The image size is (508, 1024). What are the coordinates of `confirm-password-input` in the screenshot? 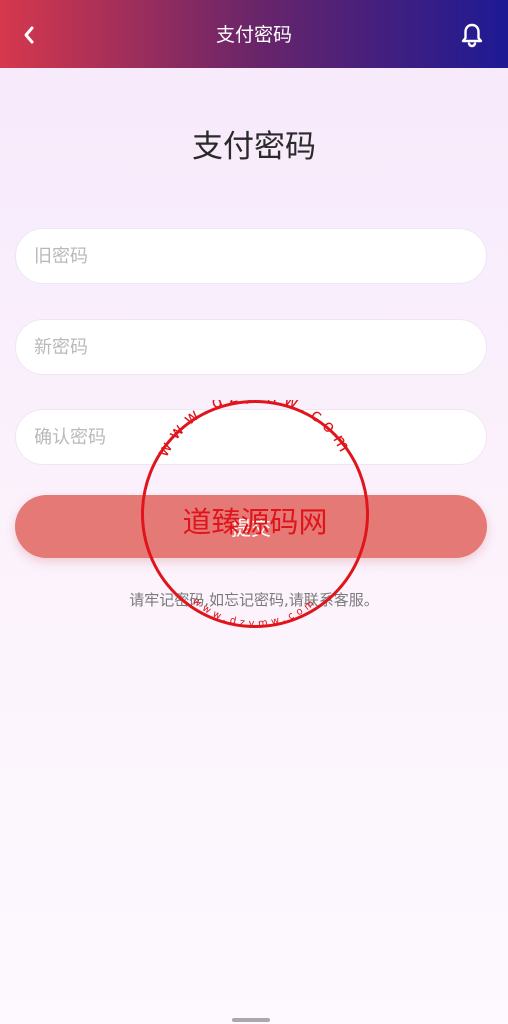 It's located at (251, 437).